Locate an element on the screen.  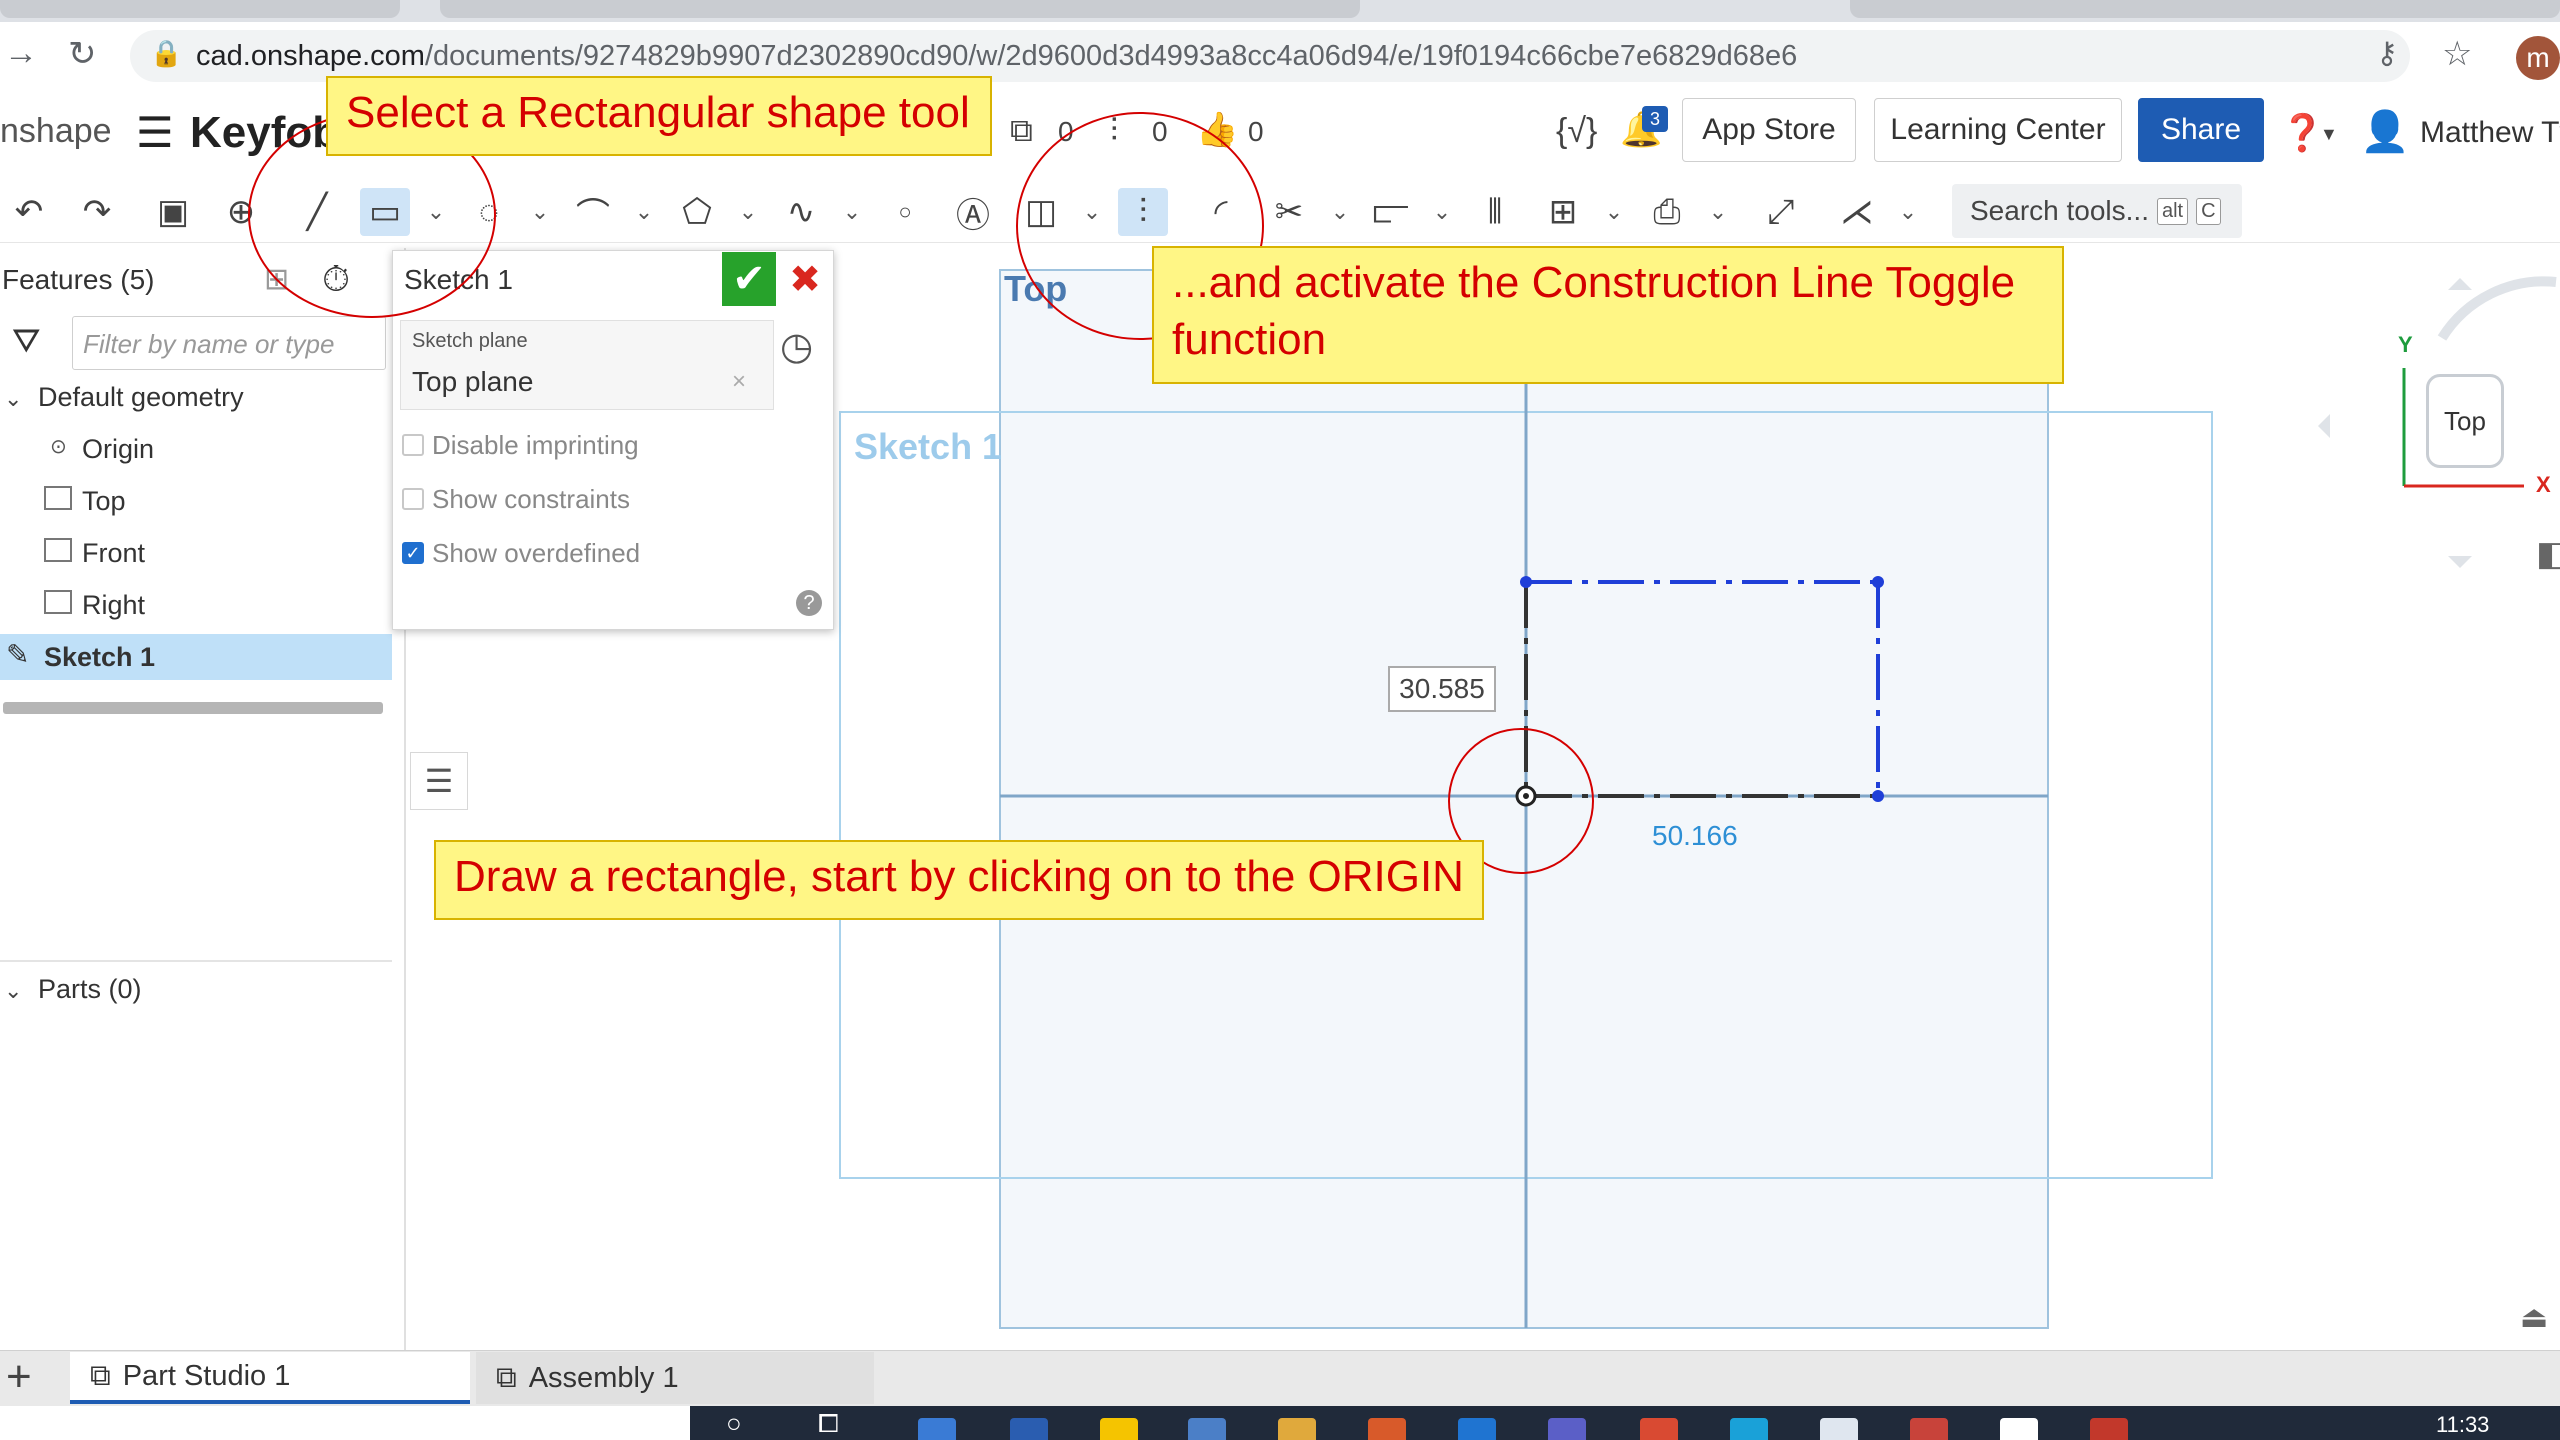
share-button: Share is located at coordinates (2201, 130).